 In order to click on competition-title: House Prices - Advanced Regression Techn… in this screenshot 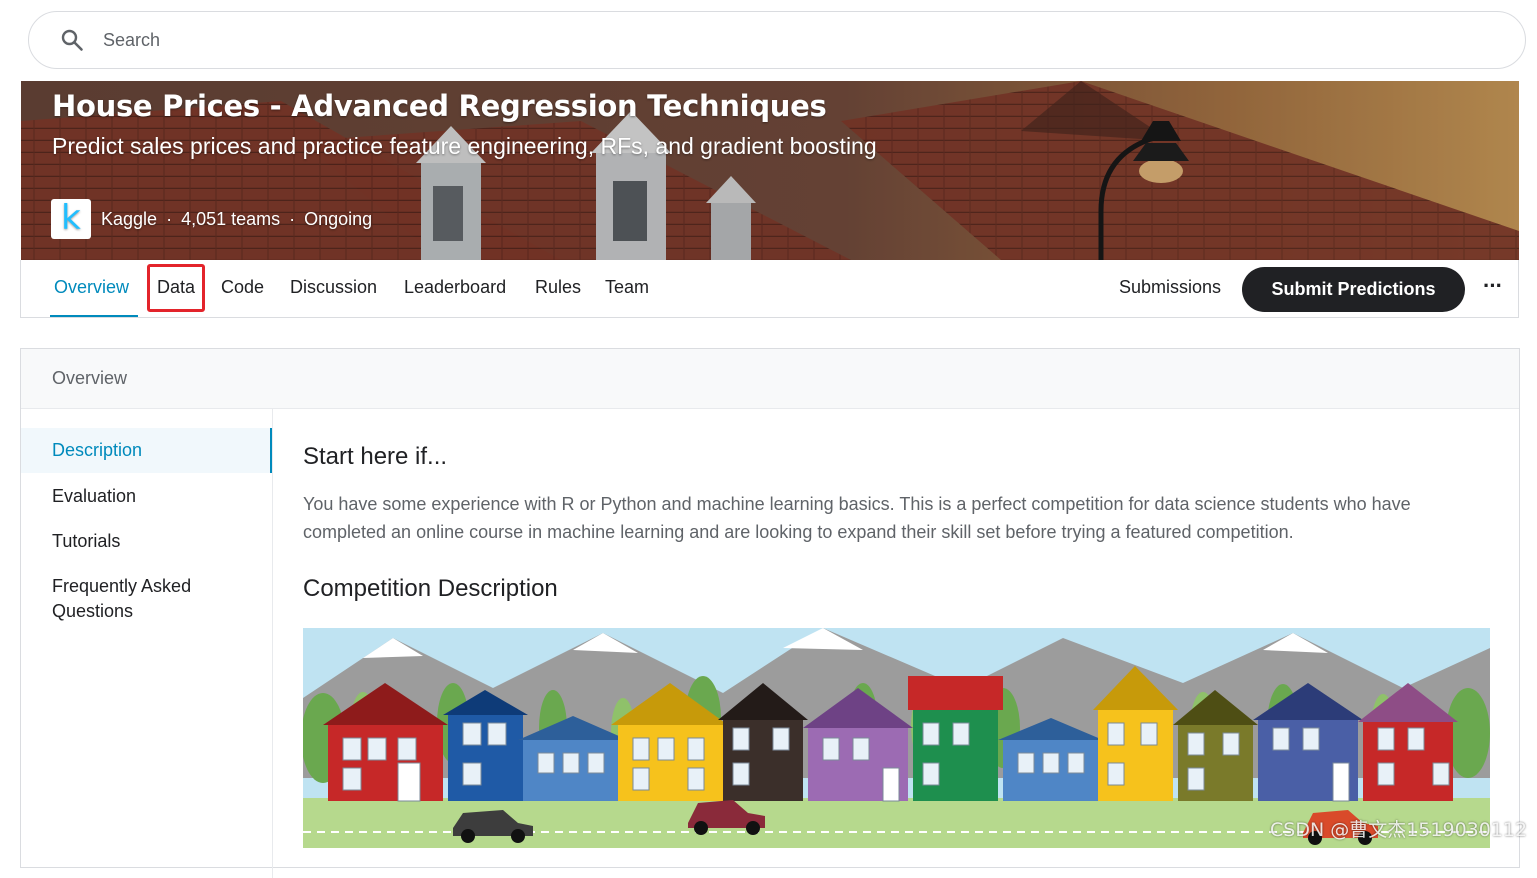, I will do `click(439, 106)`.